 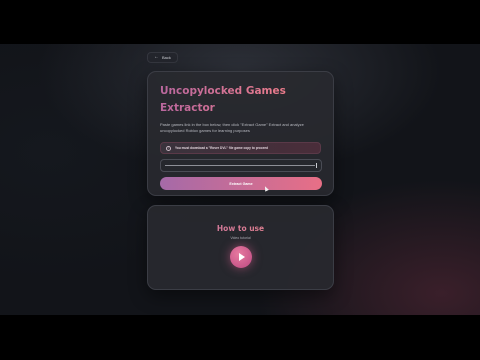 I want to click on extract-game-button: Extract Game, so click(x=241, y=183).